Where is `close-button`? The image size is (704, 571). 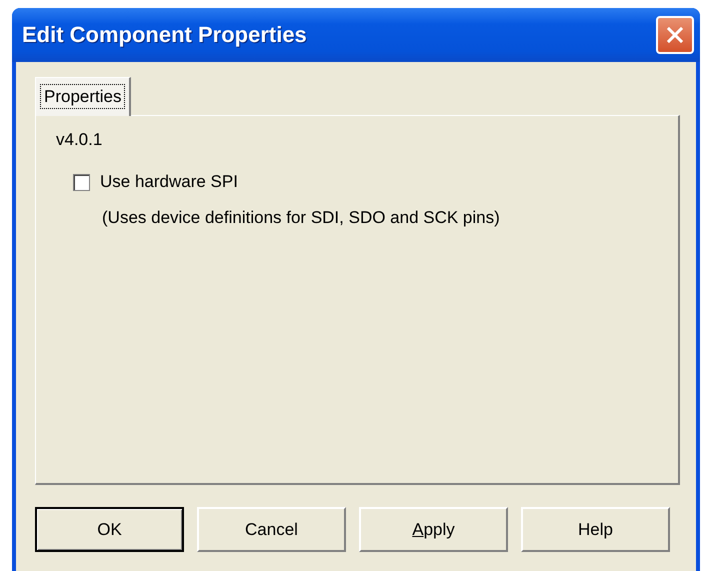
close-button is located at coordinates (675, 35).